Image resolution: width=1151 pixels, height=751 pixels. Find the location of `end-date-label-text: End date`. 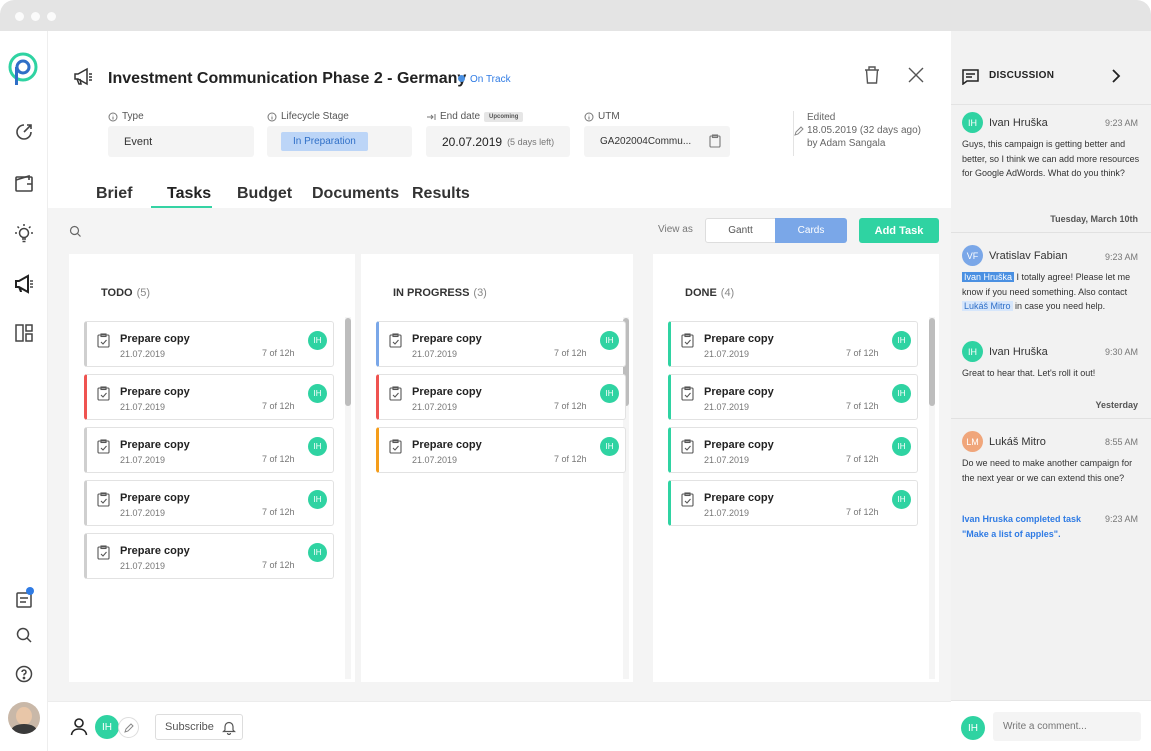

end-date-label-text: End date is located at coordinates (460, 116).